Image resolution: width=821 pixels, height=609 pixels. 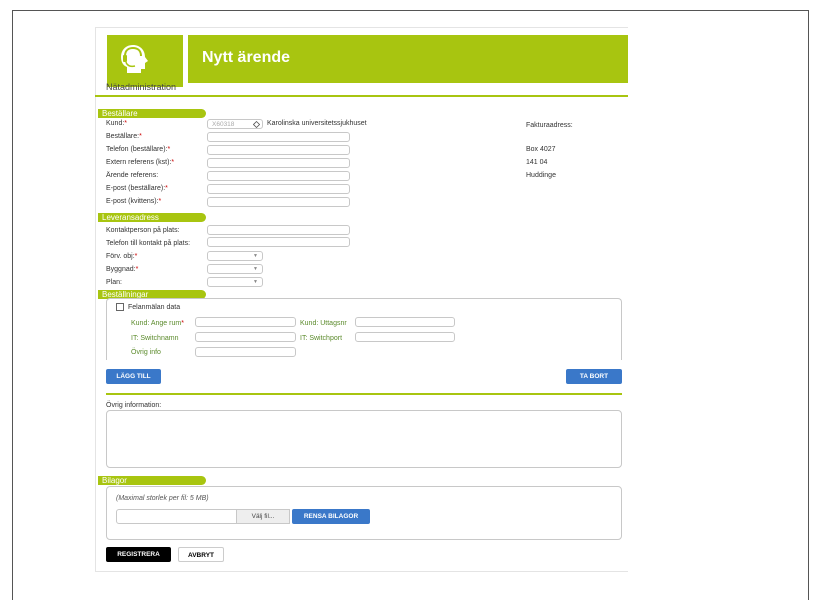 I want to click on ovrig-information-textarea, so click(x=364, y=439).